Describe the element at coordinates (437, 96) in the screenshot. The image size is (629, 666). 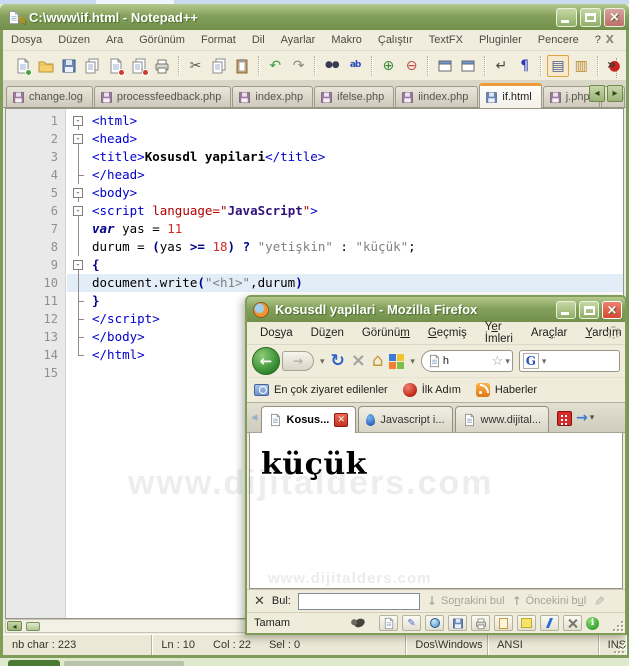
I see `file-tab-iindex-php: iindex.php` at that location.